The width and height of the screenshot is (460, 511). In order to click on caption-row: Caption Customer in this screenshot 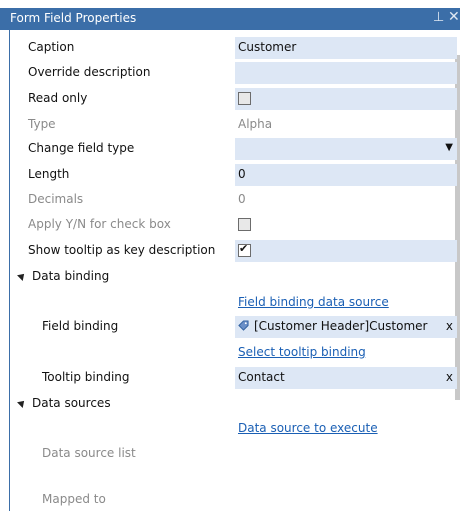, I will do `click(233, 48)`.